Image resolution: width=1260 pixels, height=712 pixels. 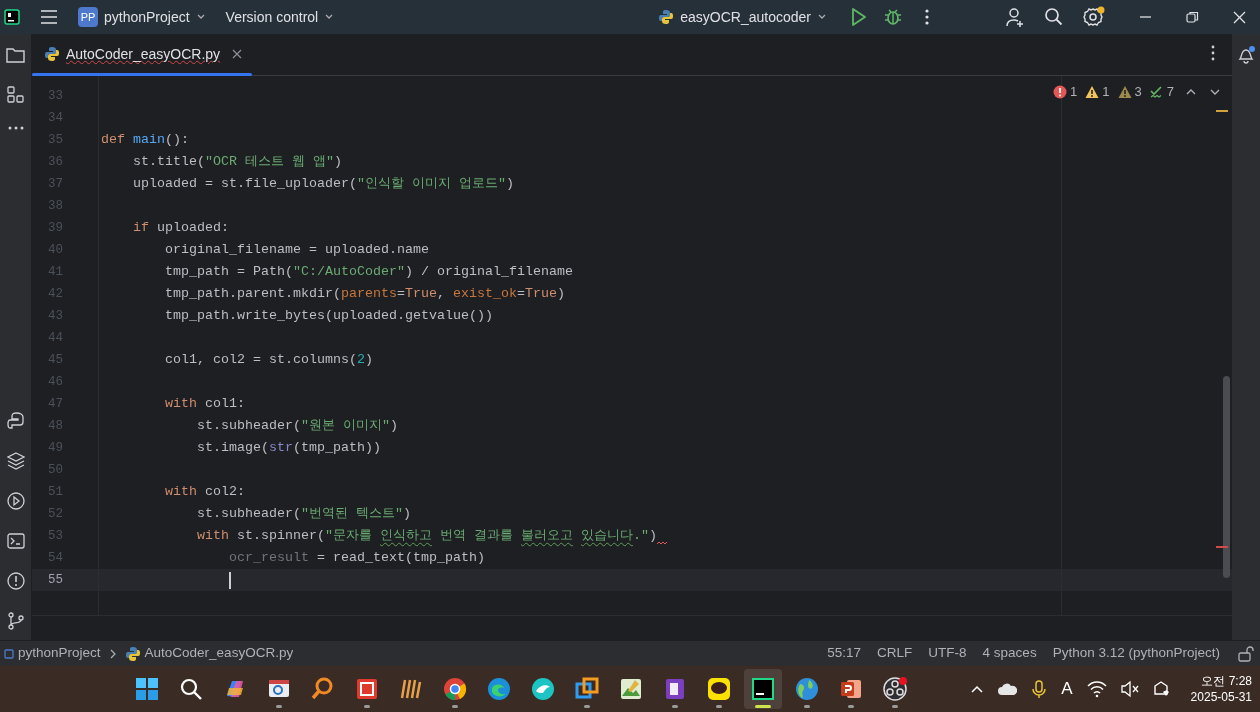 I want to click on tab-label: AutoCoder_easyOCR.py, so click(x=143, y=54).